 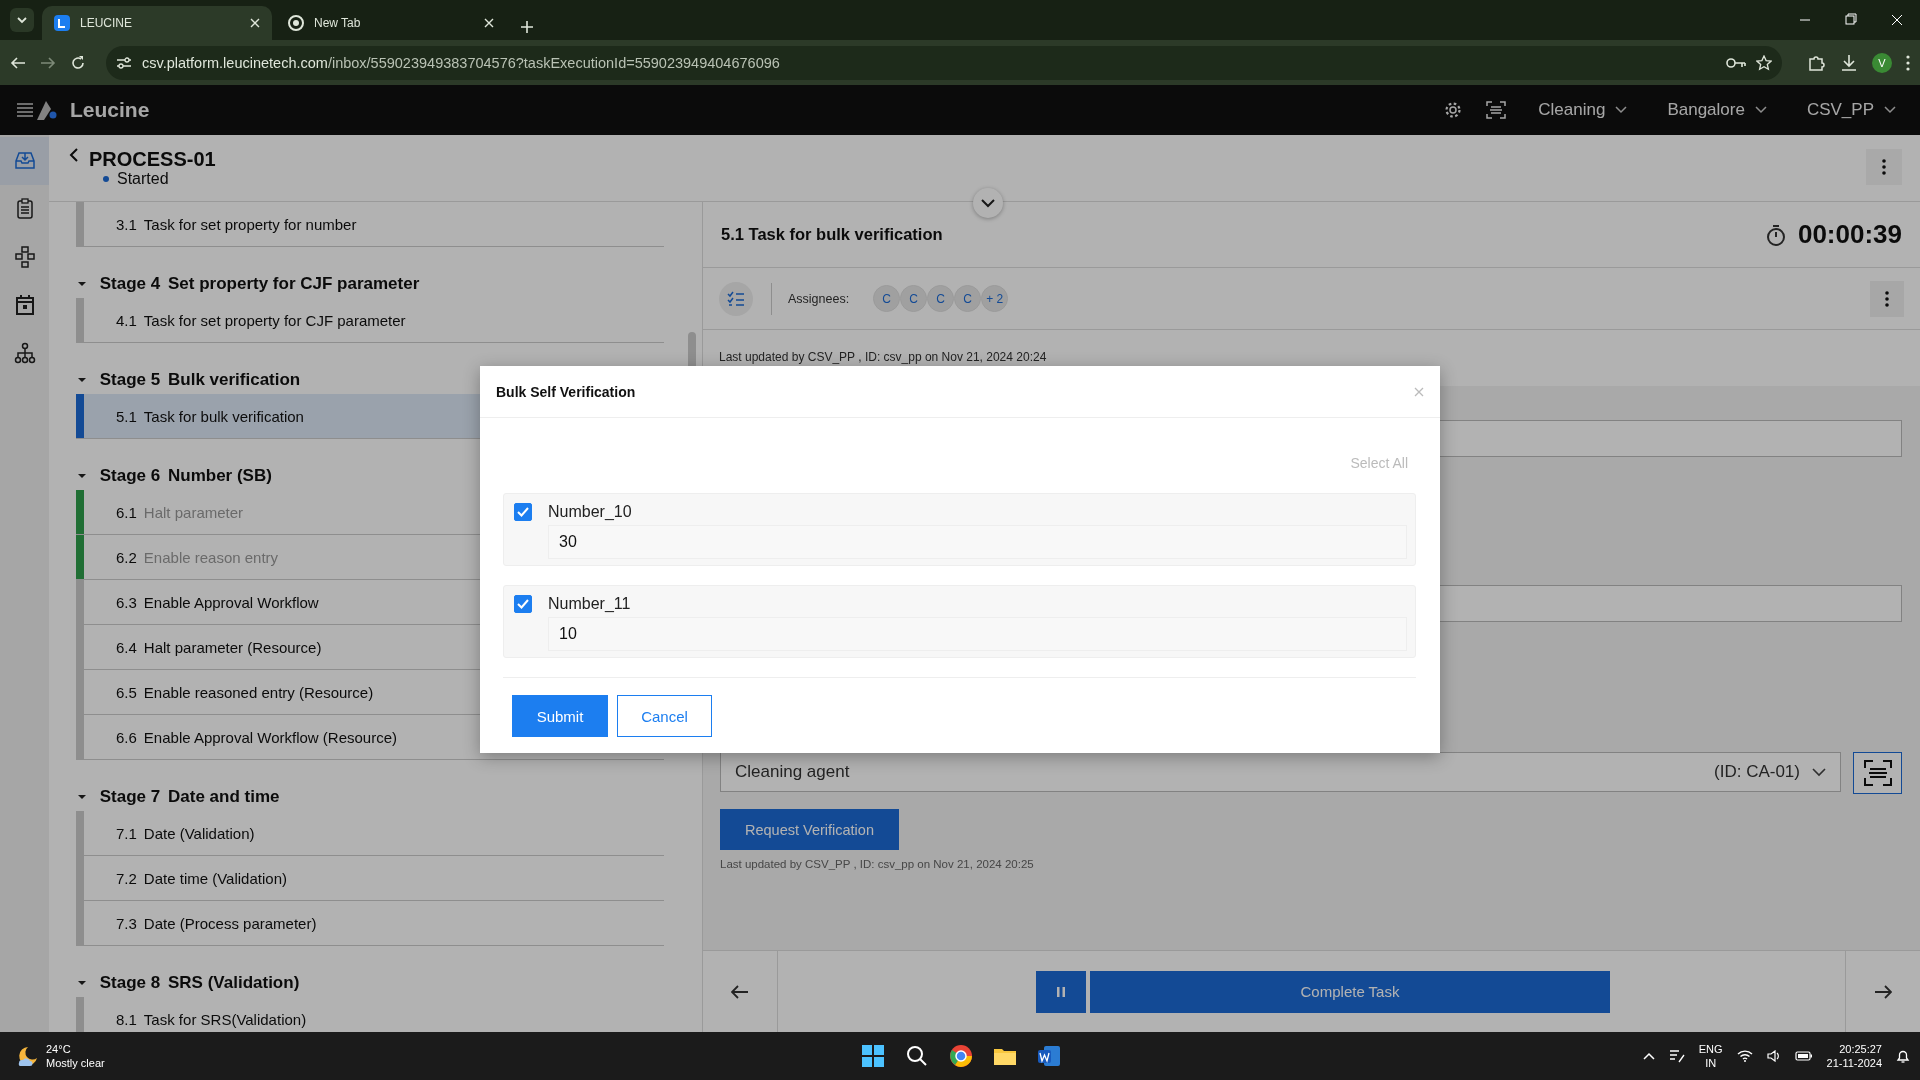 What do you see at coordinates (152, 159) in the screenshot?
I see `process-title: PROCESS-01` at bounding box center [152, 159].